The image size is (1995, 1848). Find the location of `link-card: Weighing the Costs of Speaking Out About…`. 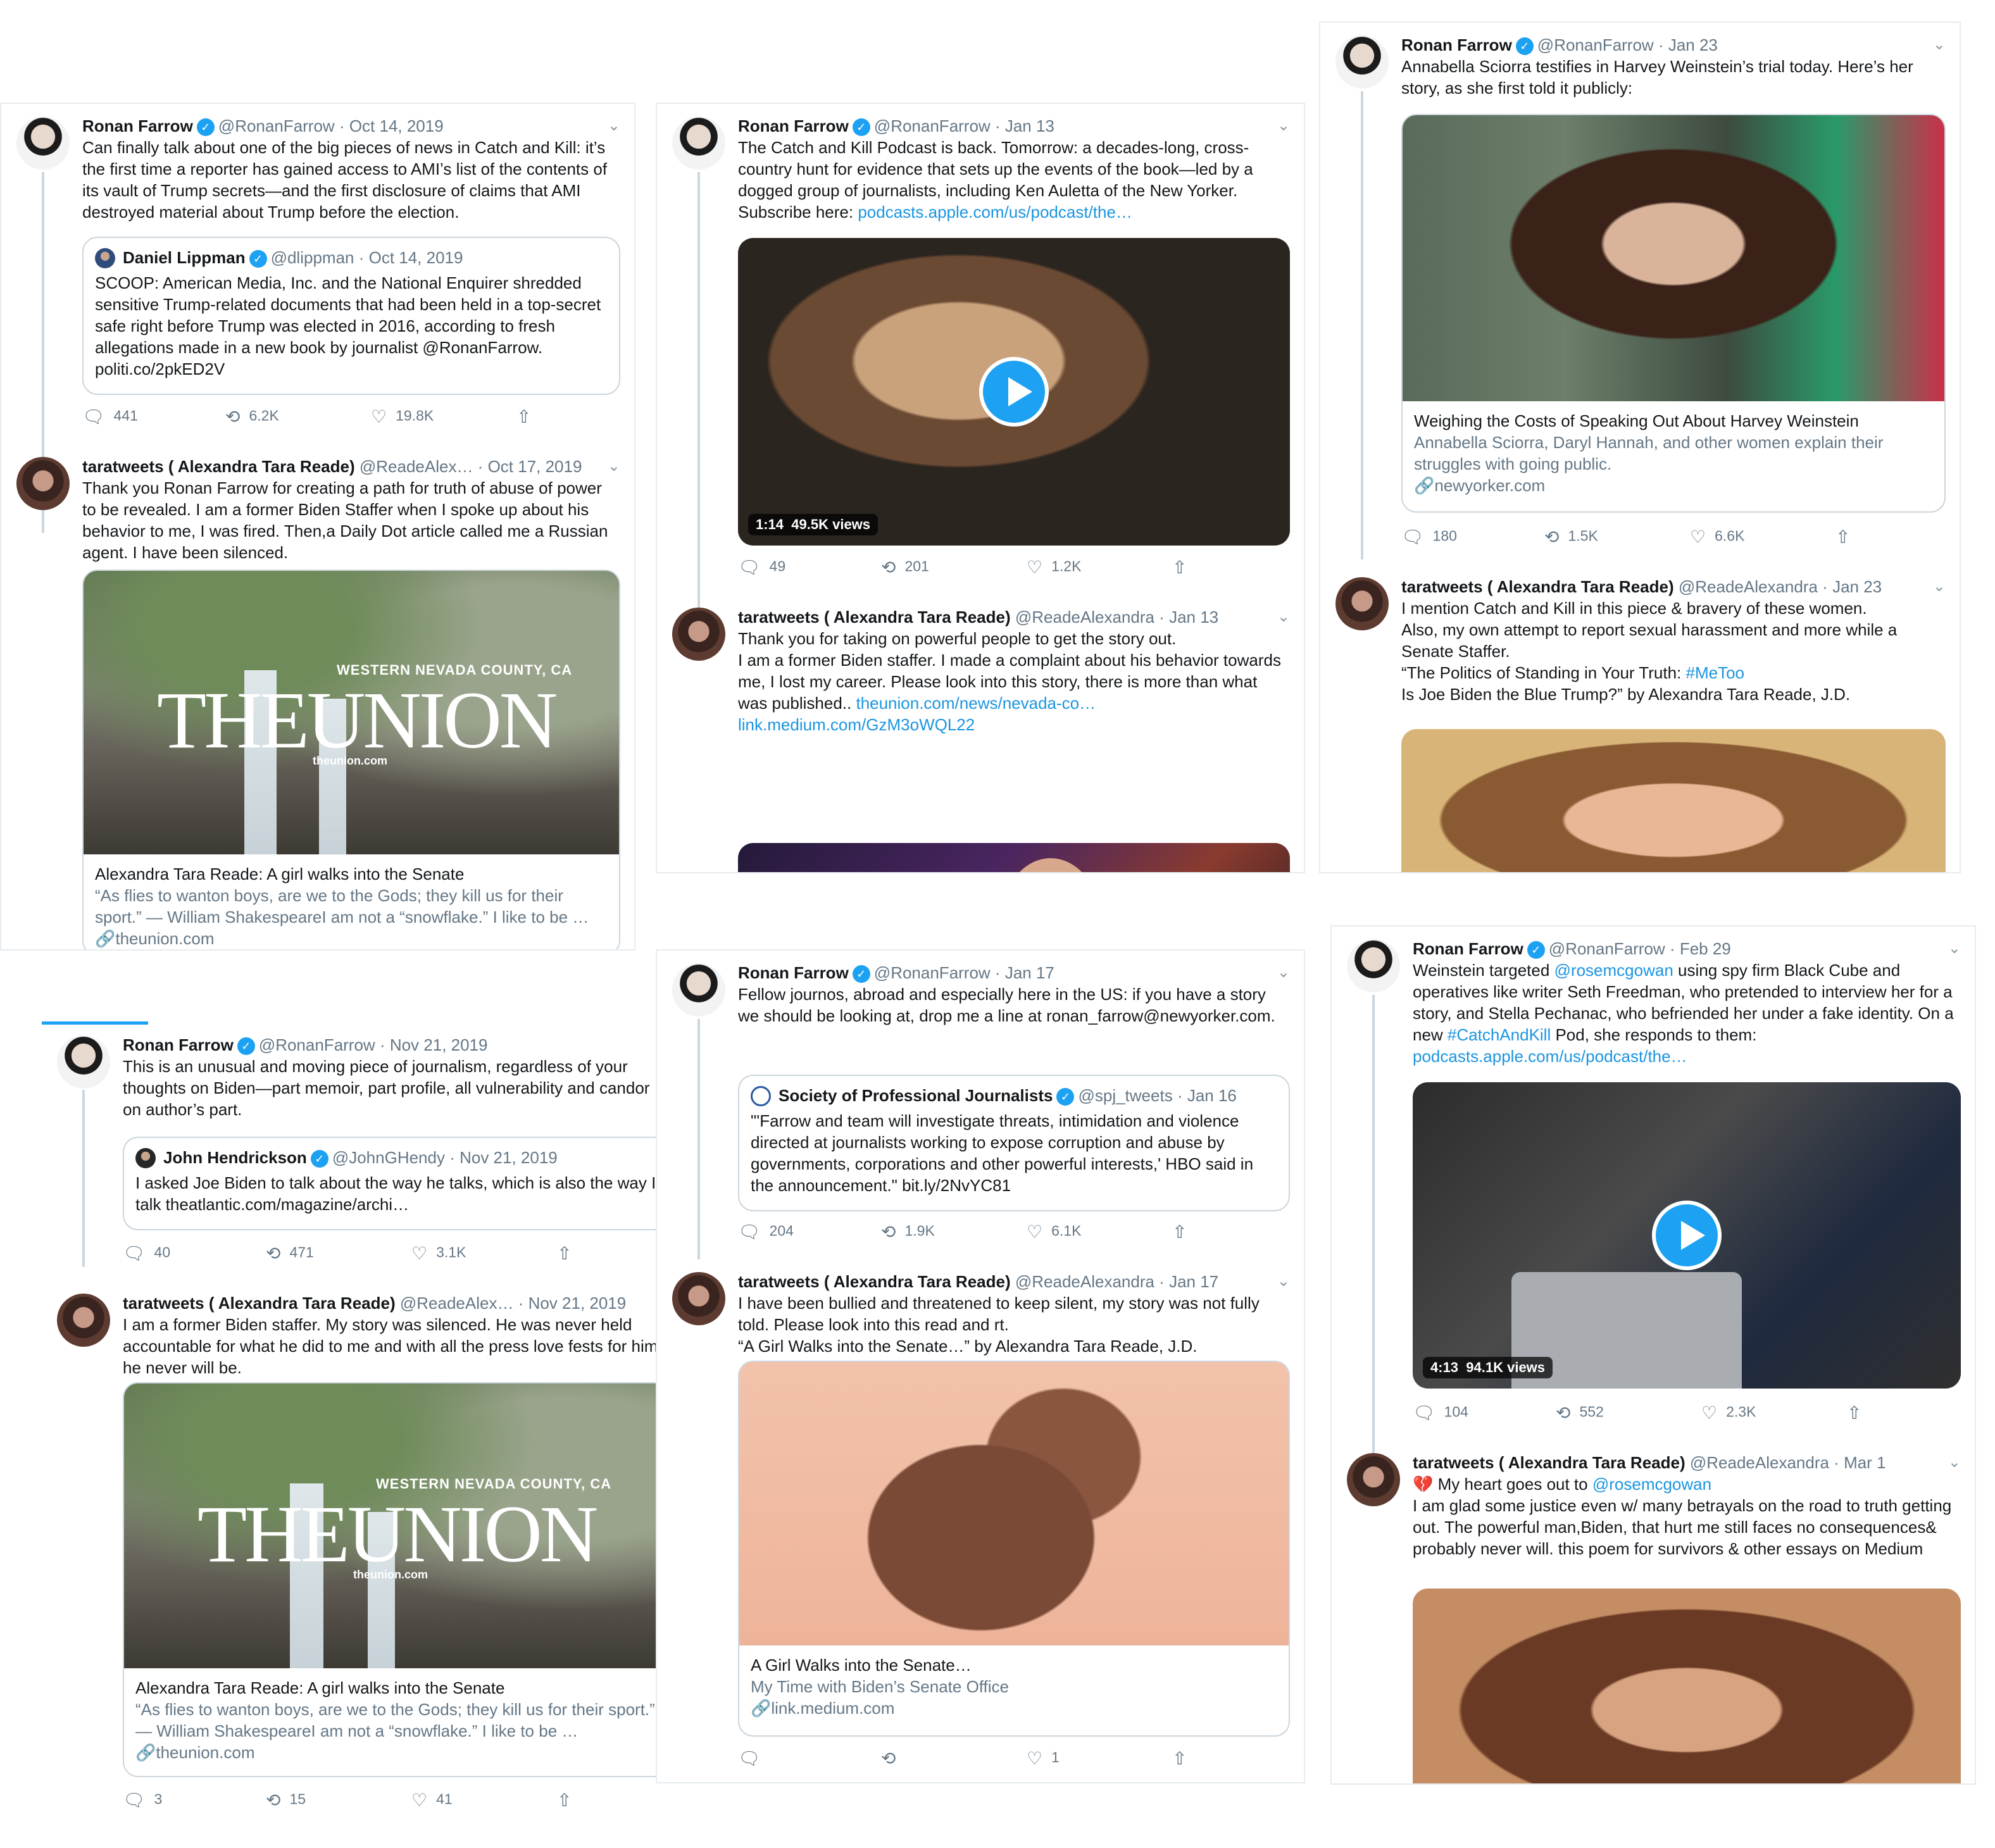

link-card: Weighing the Costs of Speaking Out About… is located at coordinates (1673, 313).